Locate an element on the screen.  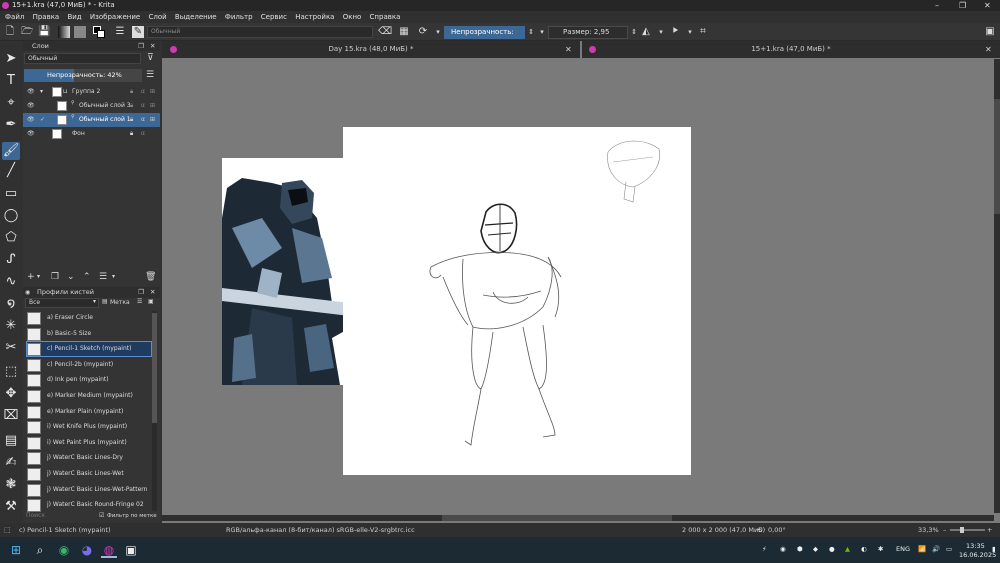
zoom-out-icon: – is located at coordinates (944, 530).